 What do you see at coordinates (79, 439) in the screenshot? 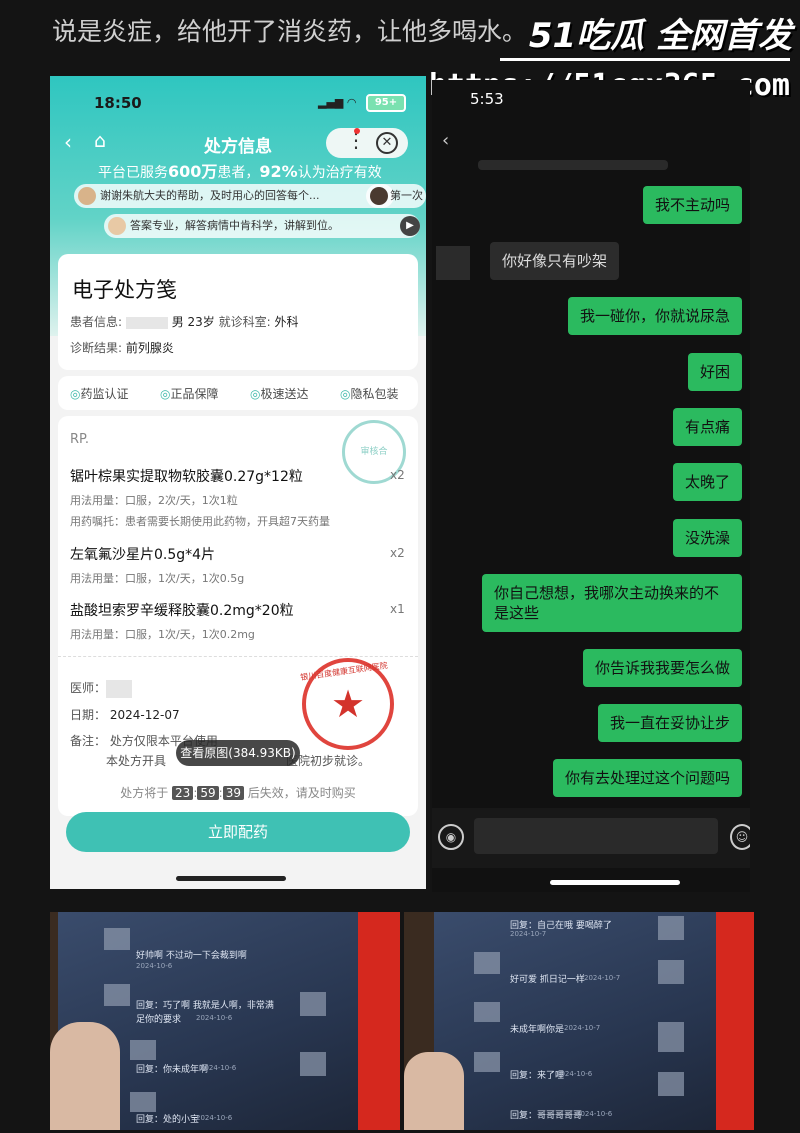
I see `rp-label: RP.` at bounding box center [79, 439].